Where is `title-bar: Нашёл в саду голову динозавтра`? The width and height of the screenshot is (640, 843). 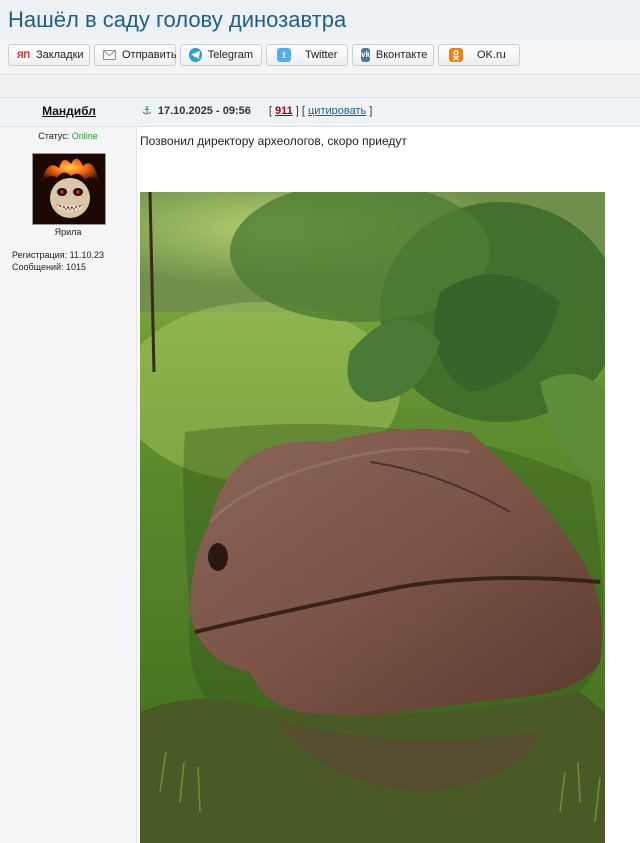 title-bar: Нашёл в саду голову динозавтра is located at coordinates (320, 20).